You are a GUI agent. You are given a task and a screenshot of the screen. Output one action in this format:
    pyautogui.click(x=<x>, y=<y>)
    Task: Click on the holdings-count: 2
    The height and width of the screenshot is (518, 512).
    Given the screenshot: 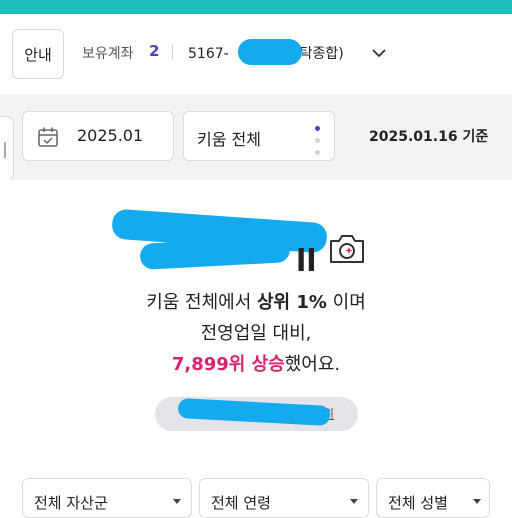 What is the action you would take?
    pyautogui.click(x=154, y=51)
    